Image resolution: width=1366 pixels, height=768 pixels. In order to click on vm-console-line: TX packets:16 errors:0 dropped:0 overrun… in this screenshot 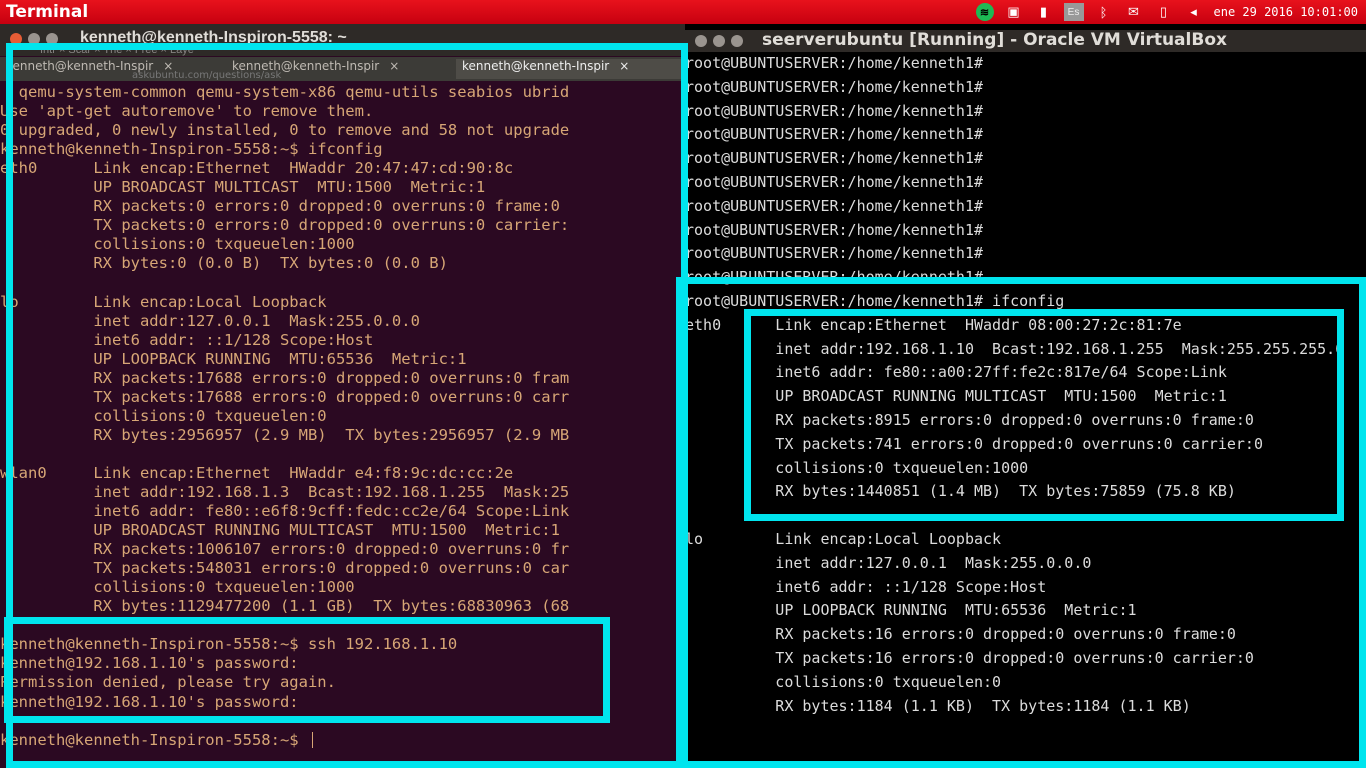, I will do `click(969, 658)`.